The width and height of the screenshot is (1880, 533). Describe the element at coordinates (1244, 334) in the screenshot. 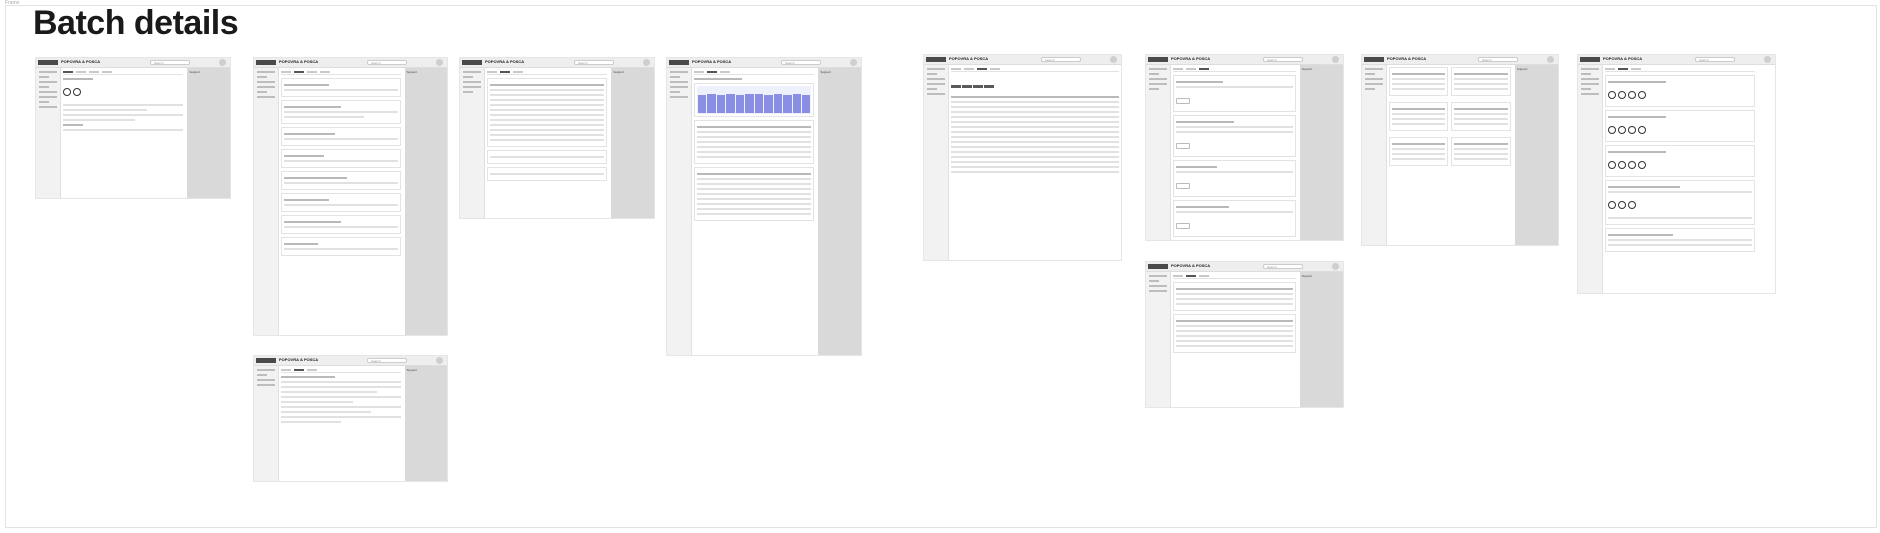

I see `frame-batch-checklist: POPOVRA & POSCA Search Support` at that location.